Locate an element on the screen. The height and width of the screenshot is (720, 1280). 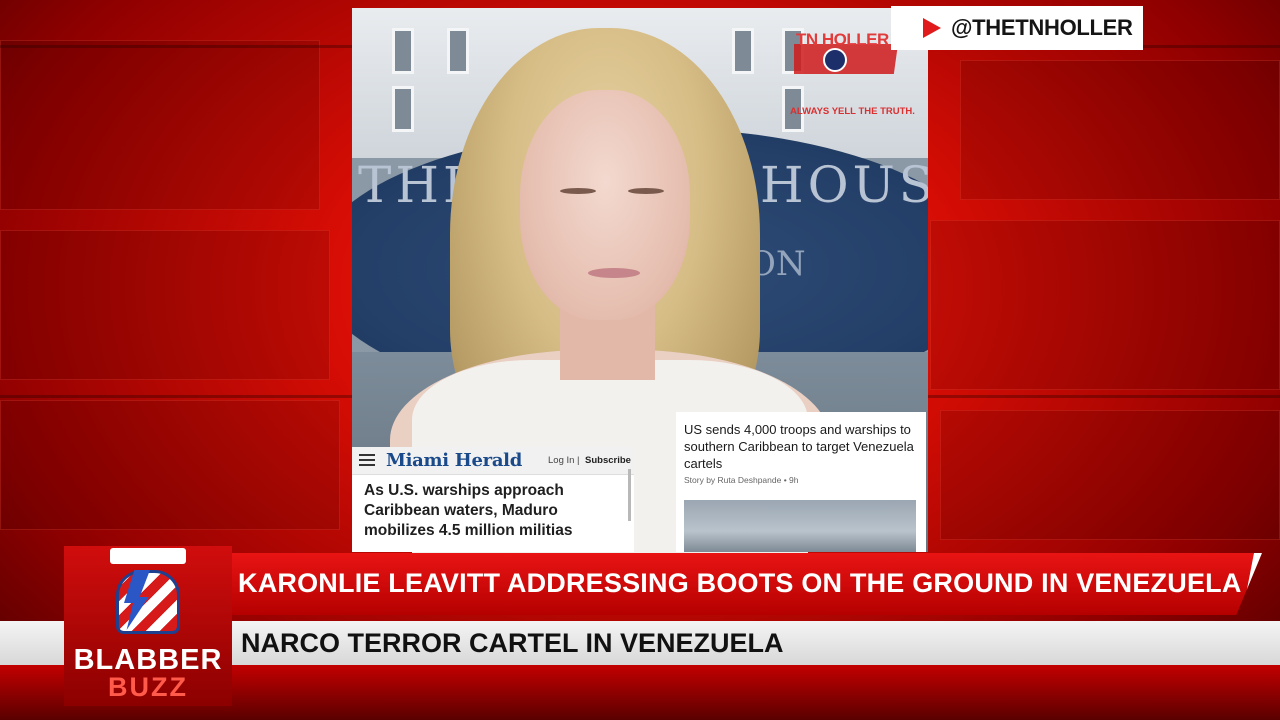
login-link: Log In | is located at coordinates (564, 460).